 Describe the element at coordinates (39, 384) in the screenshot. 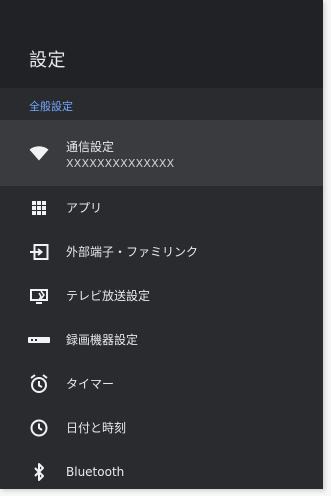

I see `alarm-icon` at that location.